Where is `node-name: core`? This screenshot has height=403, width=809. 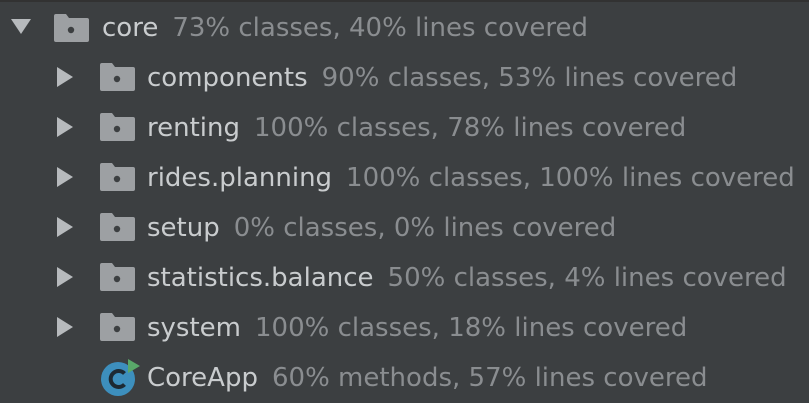
node-name: core is located at coordinates (130, 28).